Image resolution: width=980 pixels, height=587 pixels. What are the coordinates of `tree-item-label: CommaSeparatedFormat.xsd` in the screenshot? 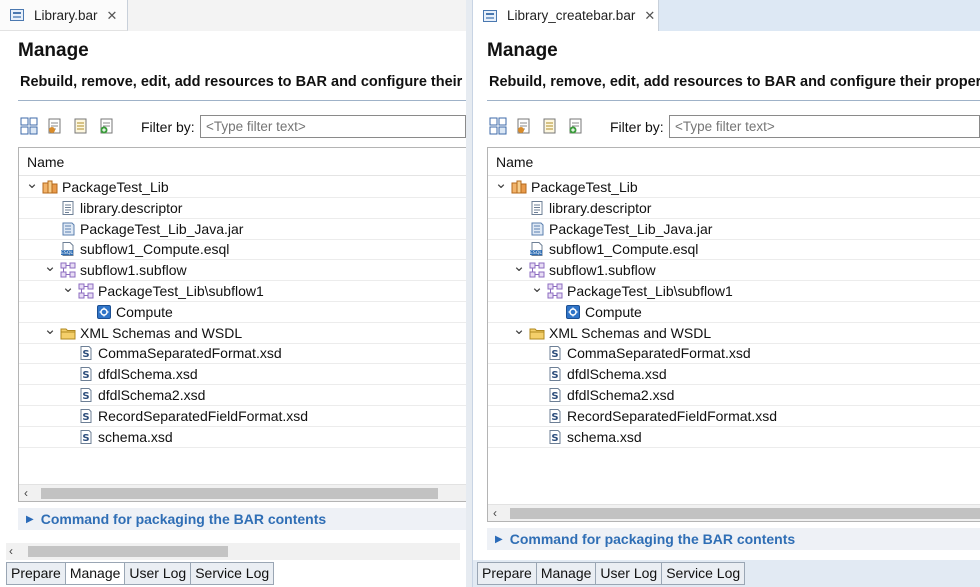 It's located at (190, 353).